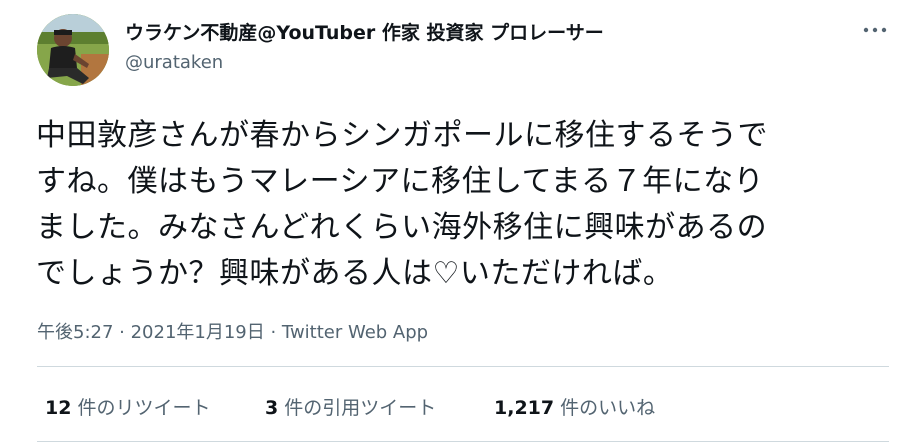 This screenshot has width=907, height=444. I want to click on tweet-text-line: でしょうか？興味がある人は♡いただければ。, so click(355, 273).